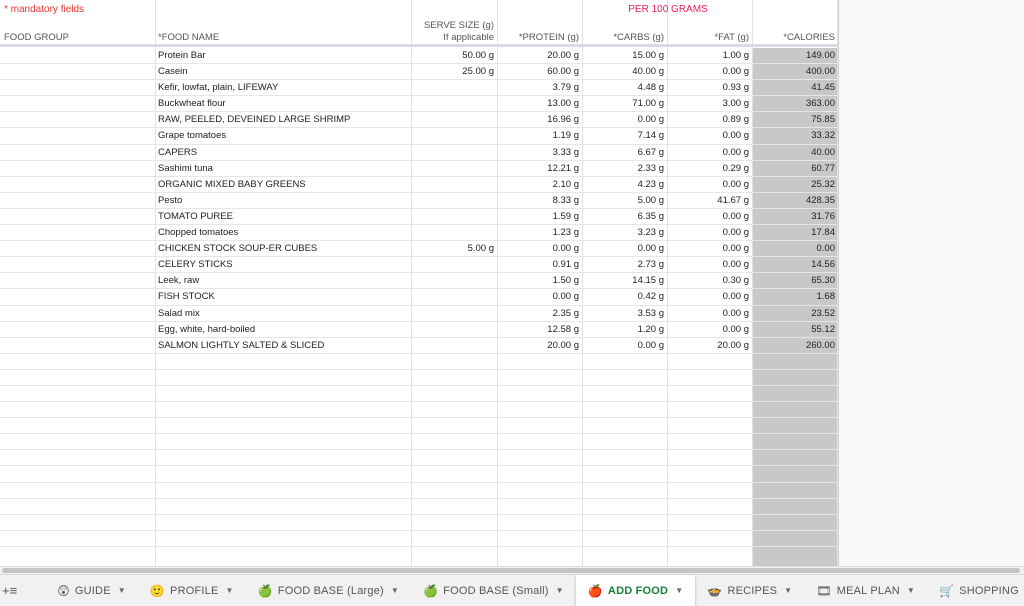 Image resolution: width=1024 pixels, height=606 pixels. I want to click on table-row: CELERY STICKS 0.91 g 2.73 g 0.00 g 14.56, so click(419, 265).